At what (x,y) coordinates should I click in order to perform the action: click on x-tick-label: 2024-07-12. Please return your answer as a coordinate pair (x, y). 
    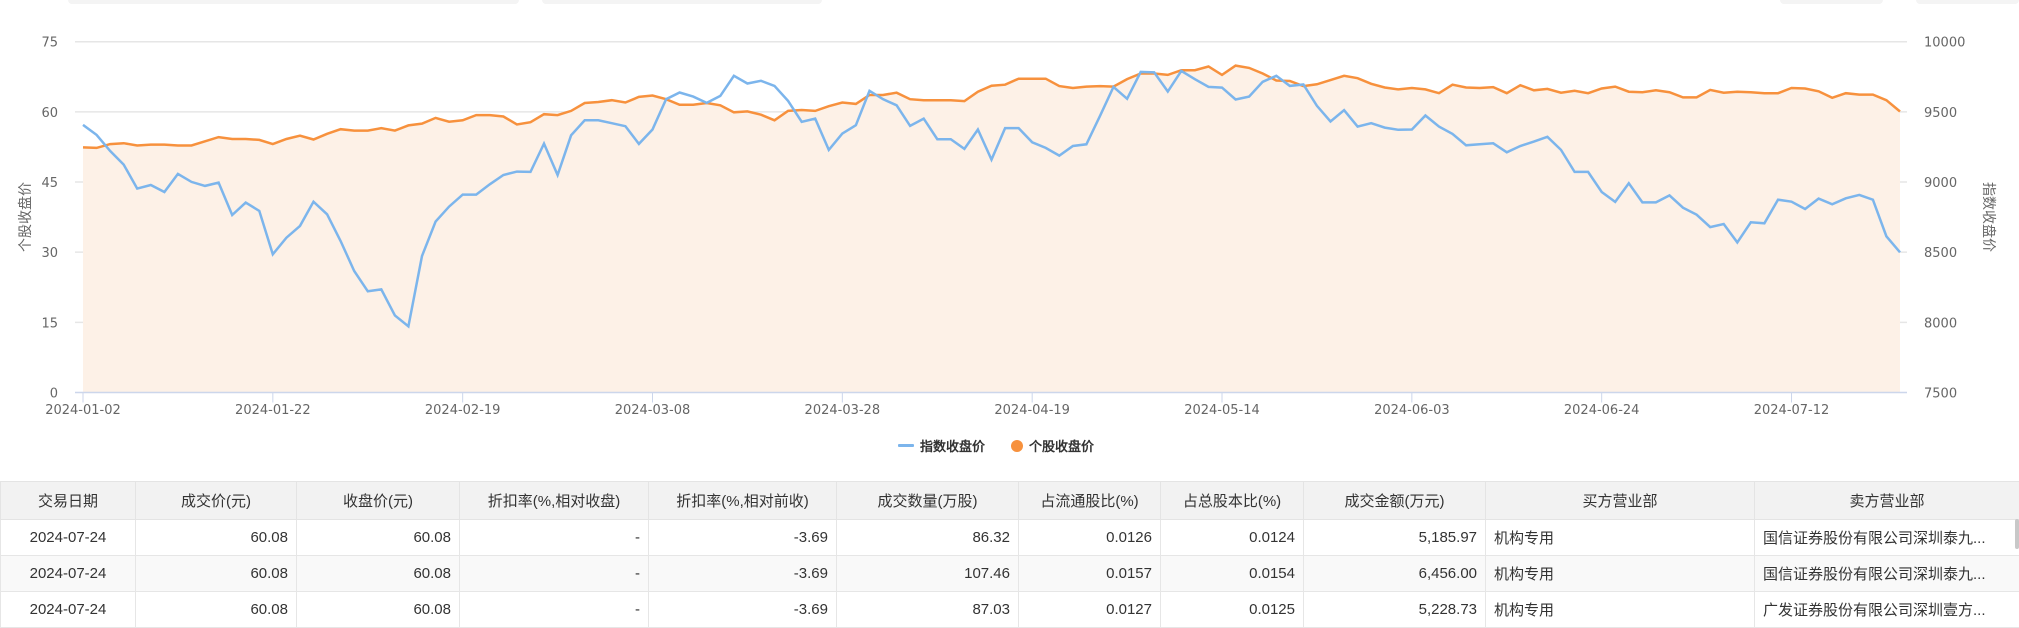
    Looking at the image, I should click on (1792, 410).